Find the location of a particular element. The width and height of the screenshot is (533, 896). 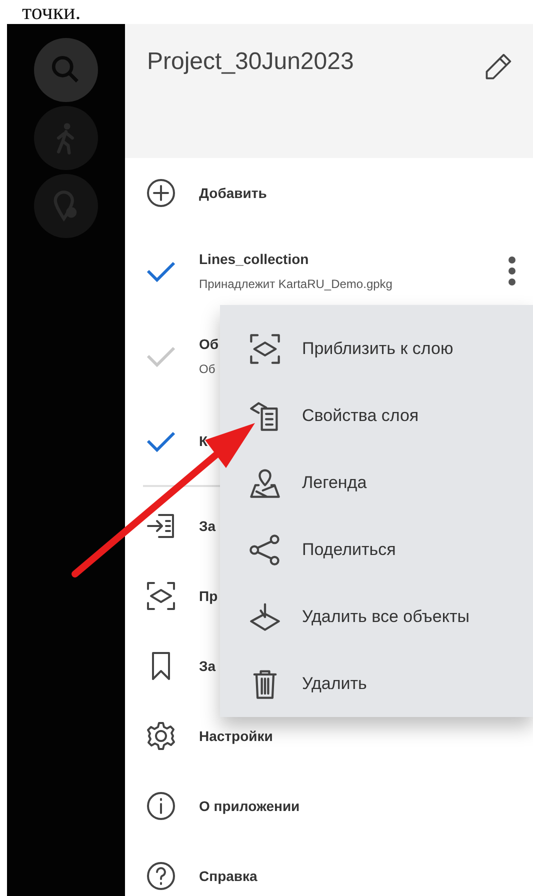

menu-item: О приложении is located at coordinates (249, 806).